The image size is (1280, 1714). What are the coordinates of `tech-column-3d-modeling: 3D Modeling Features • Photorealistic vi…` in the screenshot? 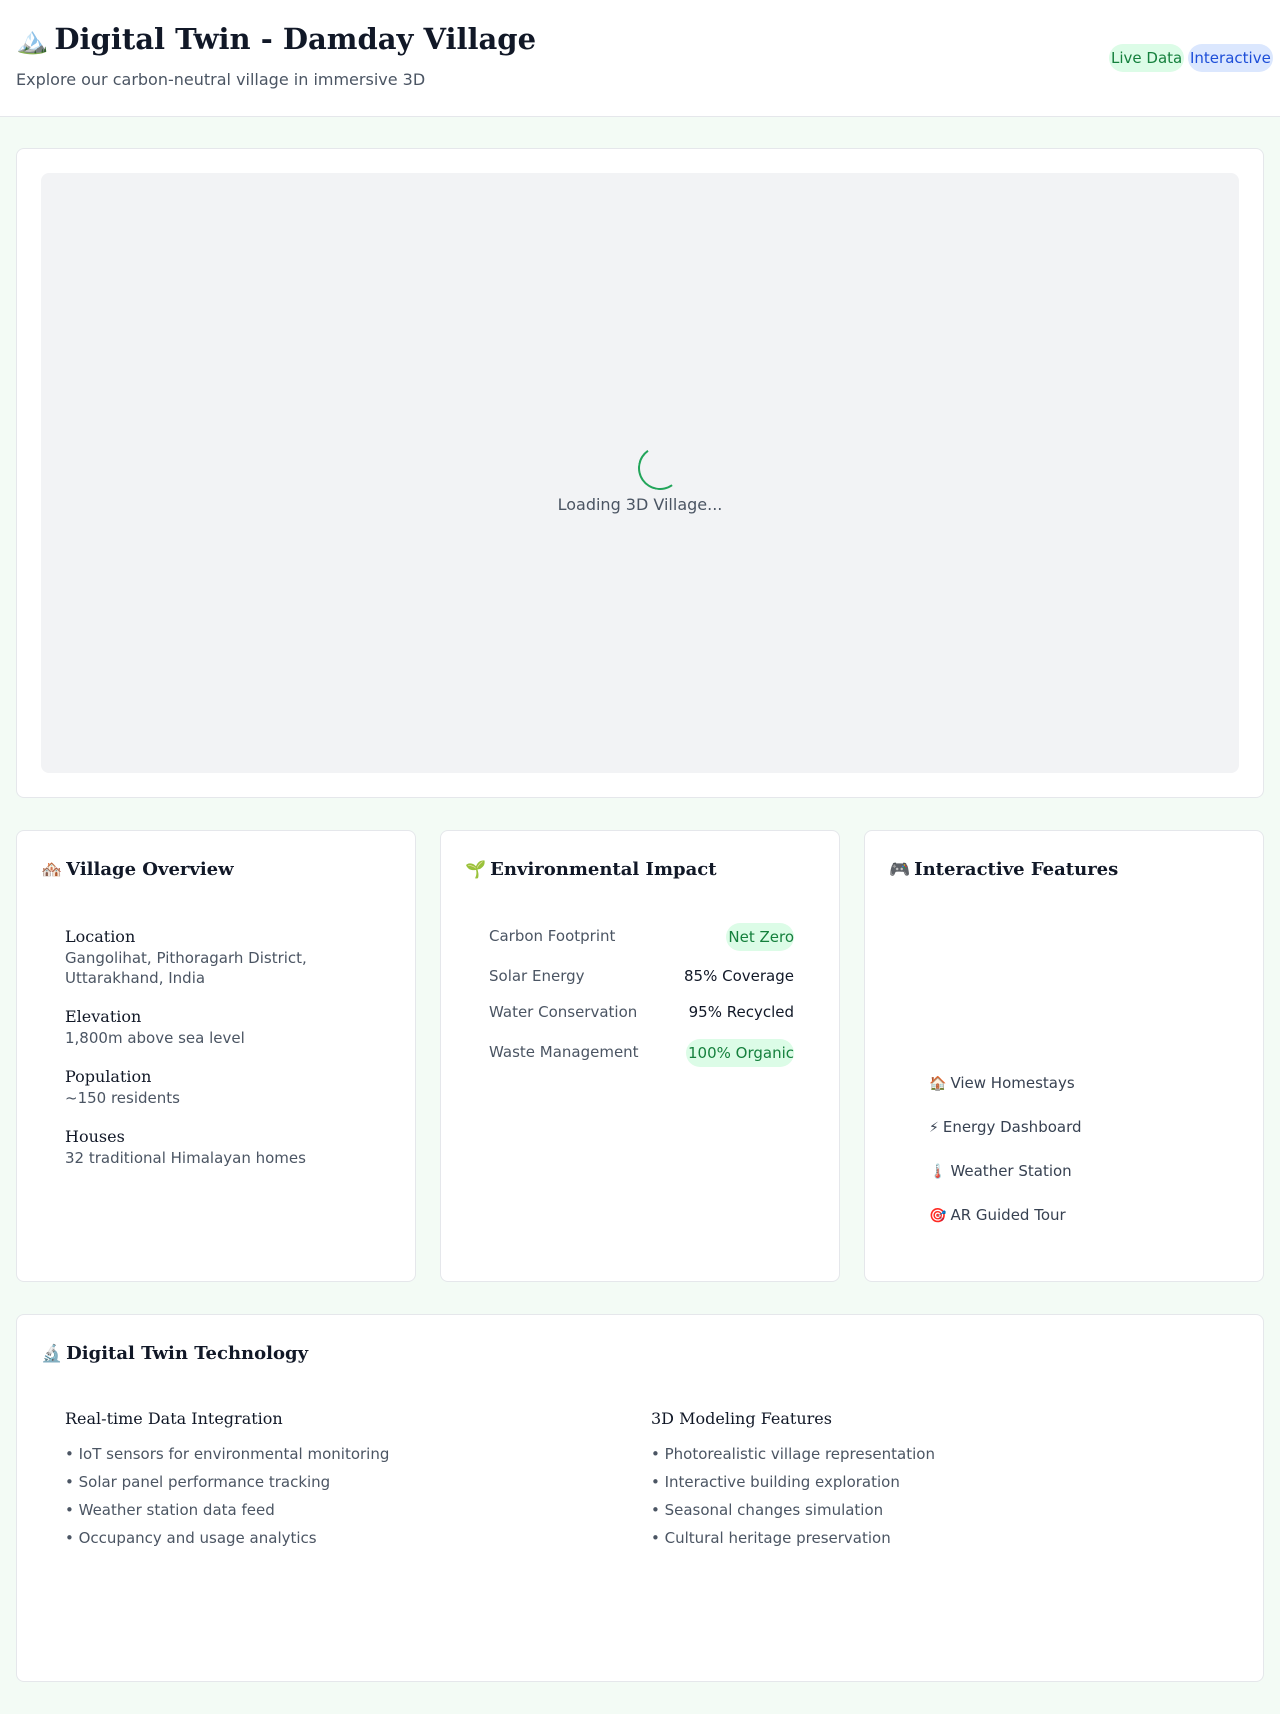 It's located at (793, 1480).